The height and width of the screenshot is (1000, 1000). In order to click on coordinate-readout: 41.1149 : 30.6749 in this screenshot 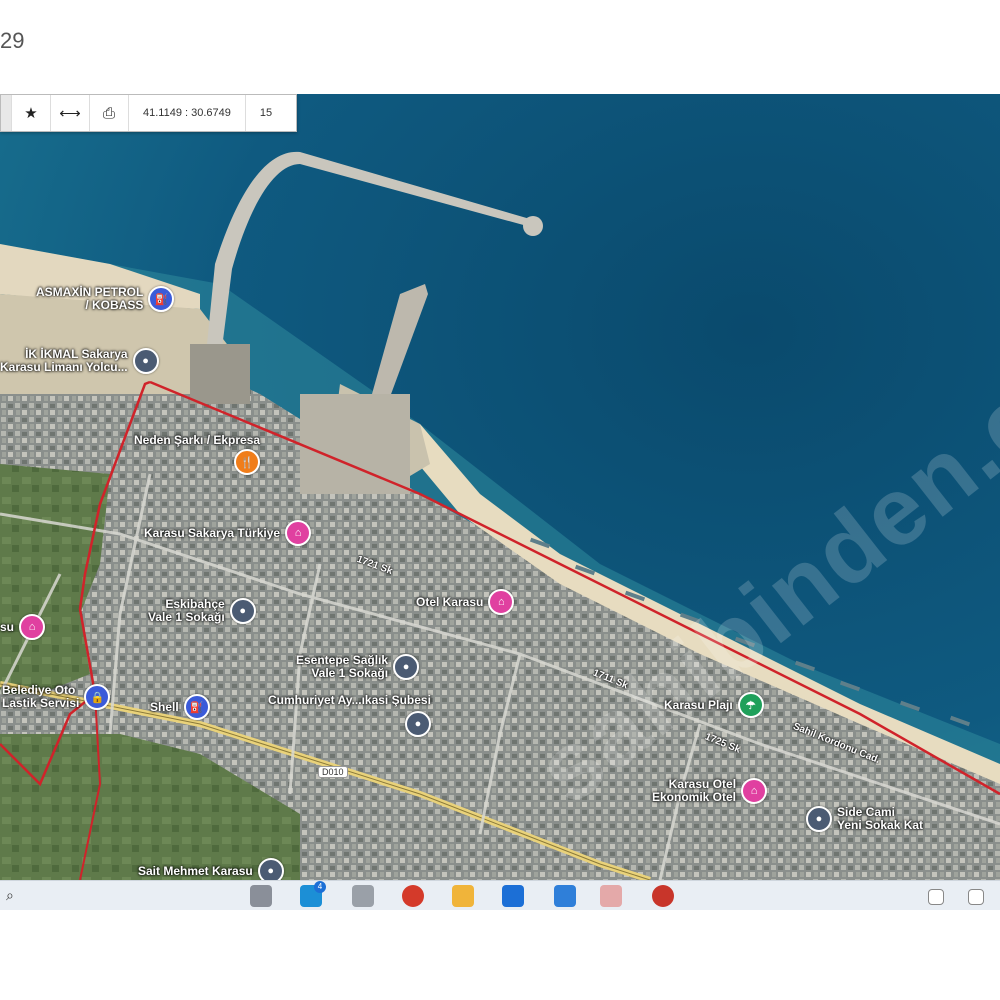, I will do `click(187, 113)`.